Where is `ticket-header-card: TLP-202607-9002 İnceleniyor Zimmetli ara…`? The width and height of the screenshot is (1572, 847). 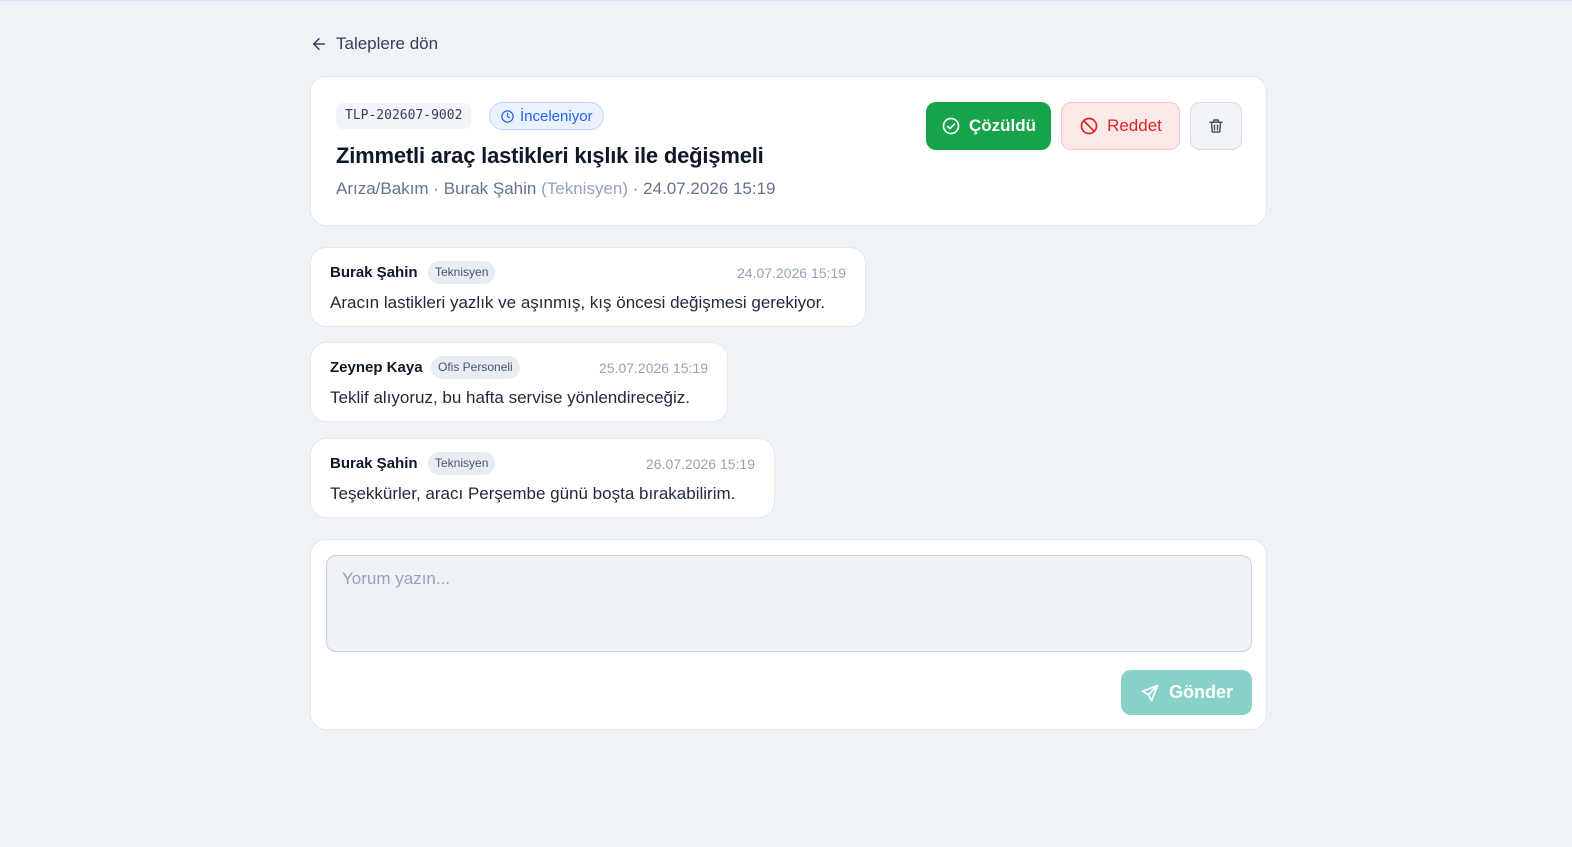 ticket-header-card: TLP-202607-9002 İnceleniyor Zimmetli ara… is located at coordinates (788, 151).